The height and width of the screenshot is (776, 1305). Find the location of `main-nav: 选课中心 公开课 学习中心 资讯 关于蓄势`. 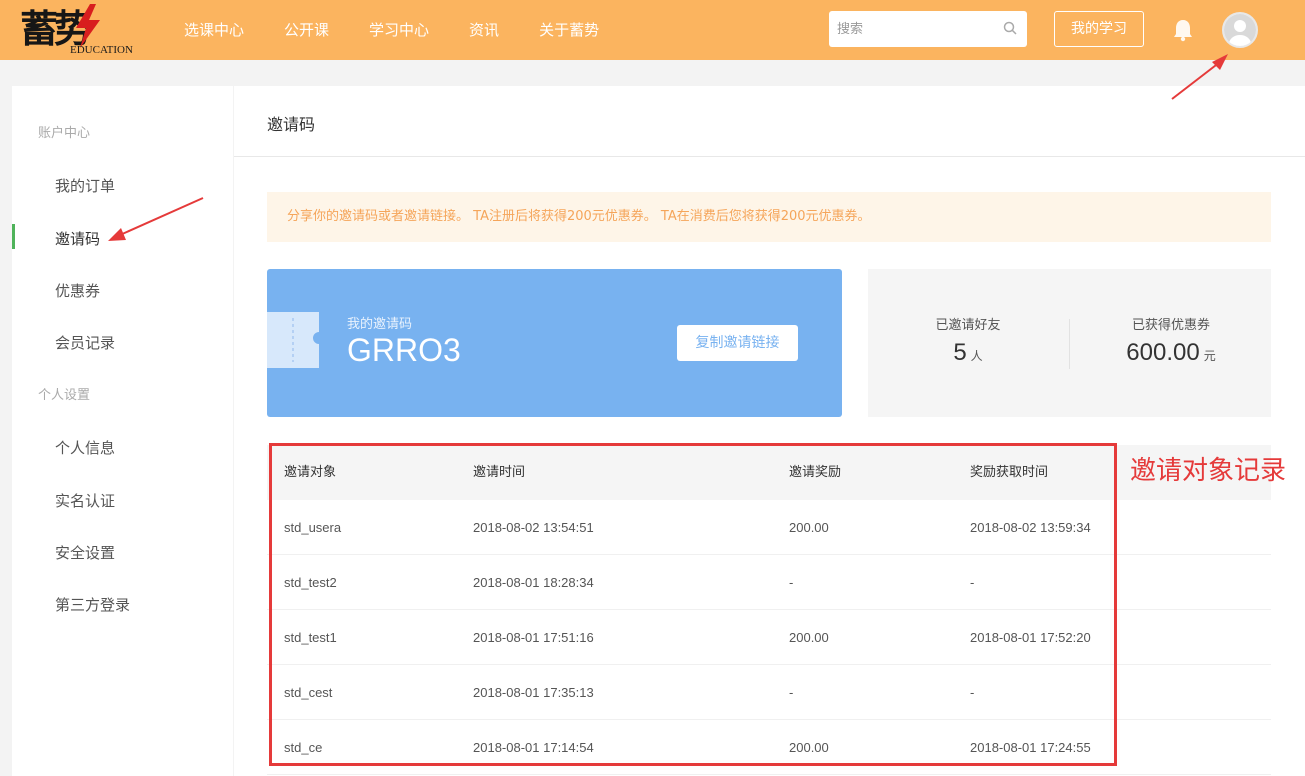

main-nav: 选课中心 公开课 学习中心 资讯 关于蓄势 is located at coordinates (411, 30).